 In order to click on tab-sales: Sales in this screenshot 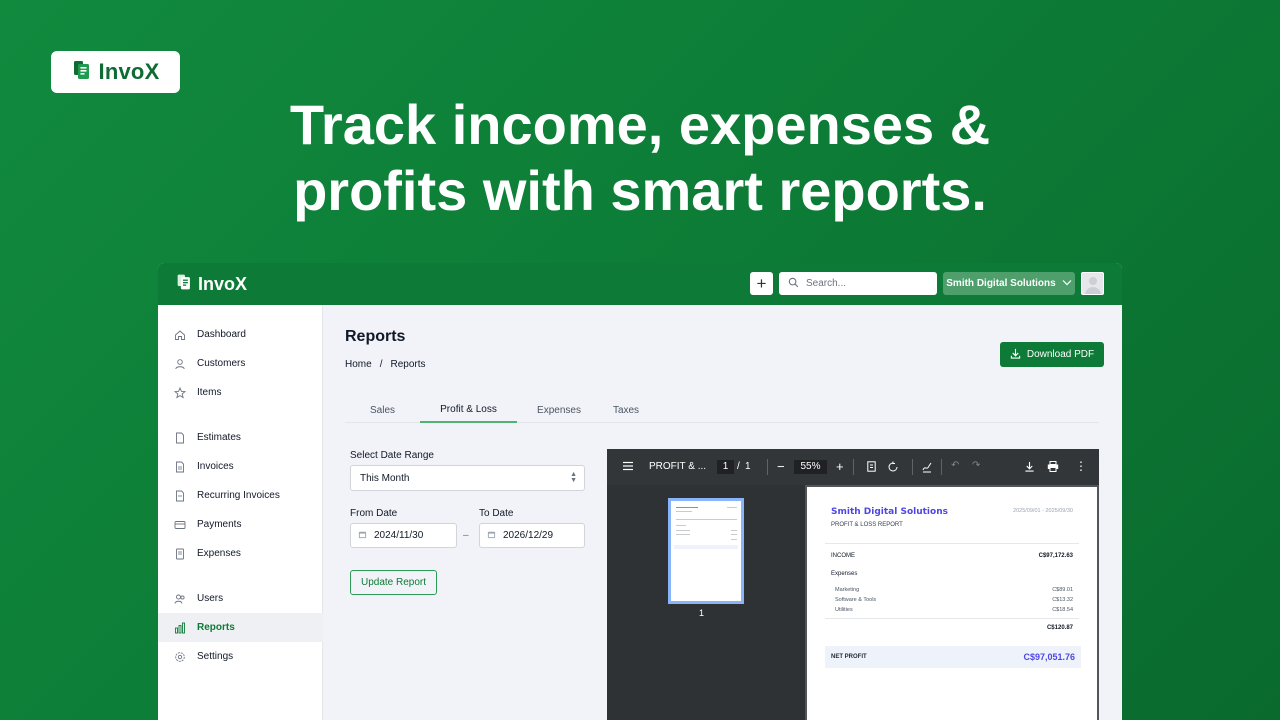, I will do `click(382, 410)`.